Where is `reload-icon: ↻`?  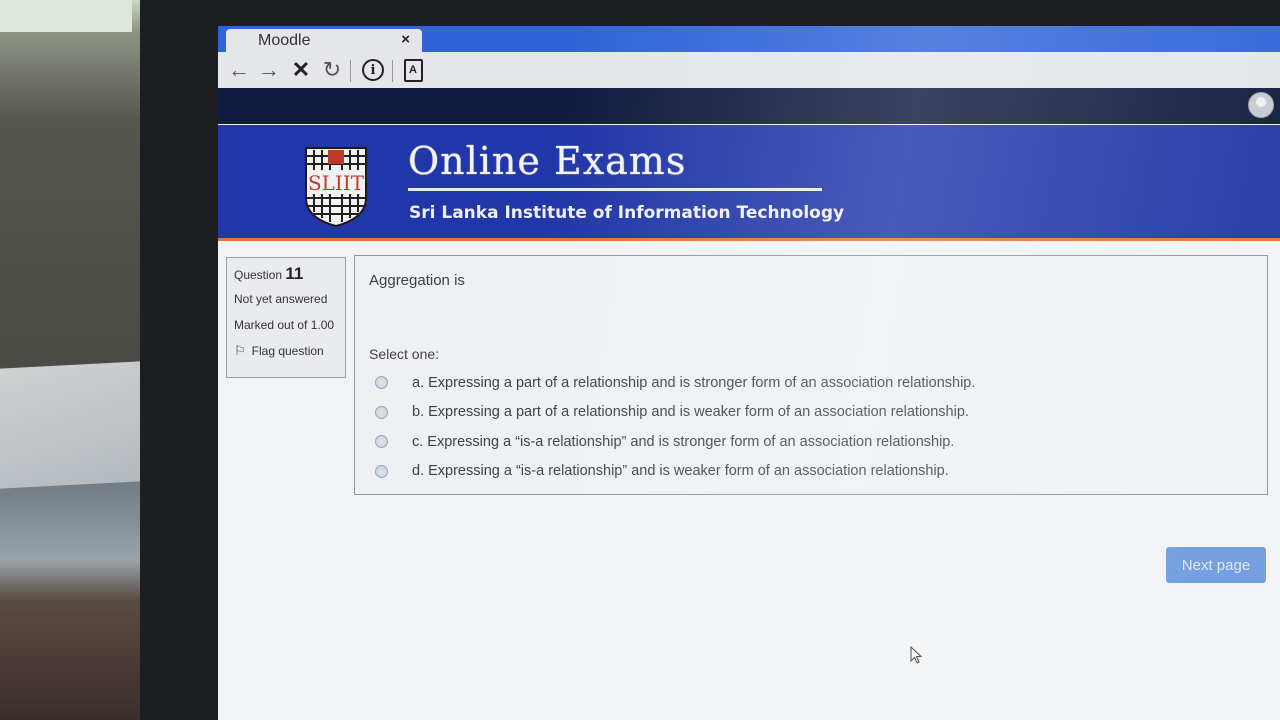
reload-icon: ↻ is located at coordinates (332, 69).